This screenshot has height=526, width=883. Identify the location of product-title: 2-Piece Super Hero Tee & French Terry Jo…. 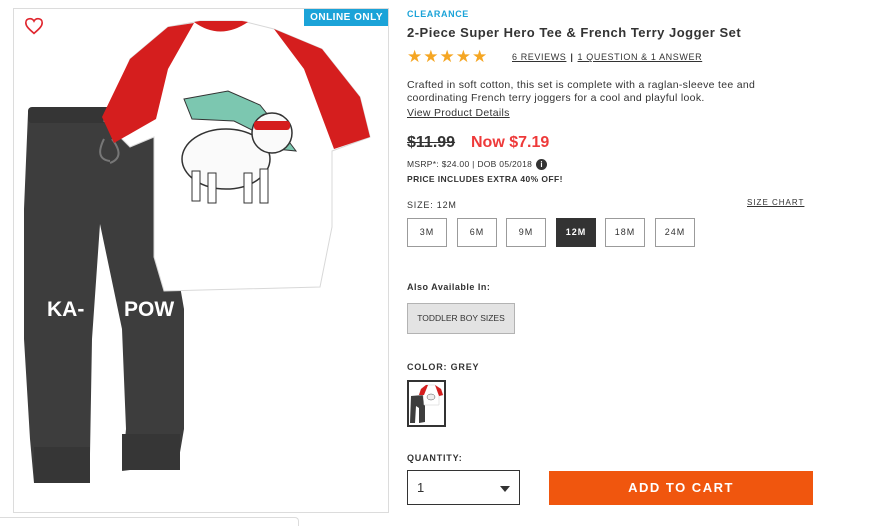
(574, 32).